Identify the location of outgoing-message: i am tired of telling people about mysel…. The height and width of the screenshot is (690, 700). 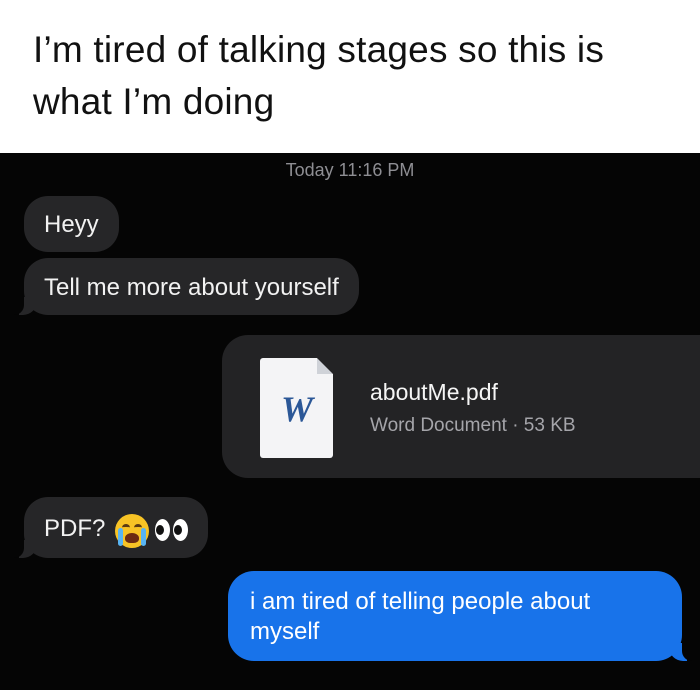
(462, 616).